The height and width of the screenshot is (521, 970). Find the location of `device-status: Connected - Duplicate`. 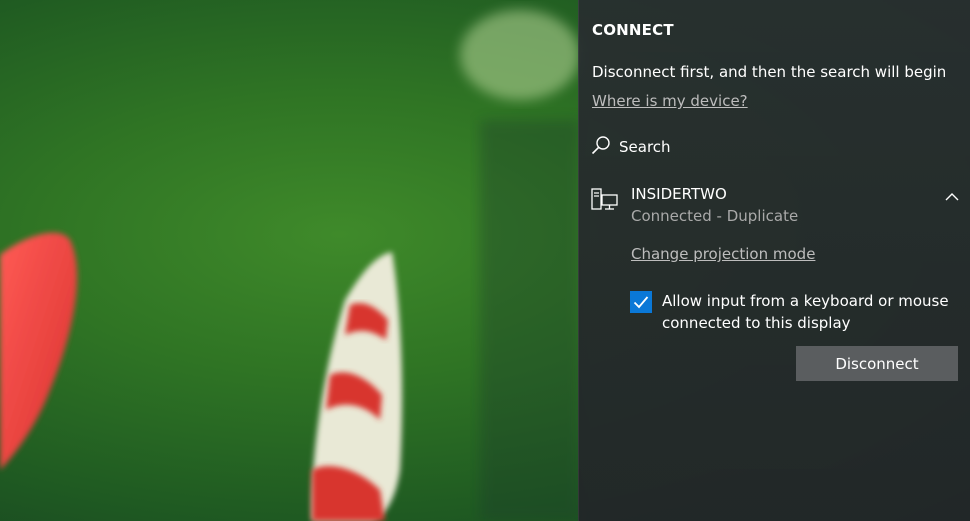

device-status: Connected - Duplicate is located at coordinates (715, 216).